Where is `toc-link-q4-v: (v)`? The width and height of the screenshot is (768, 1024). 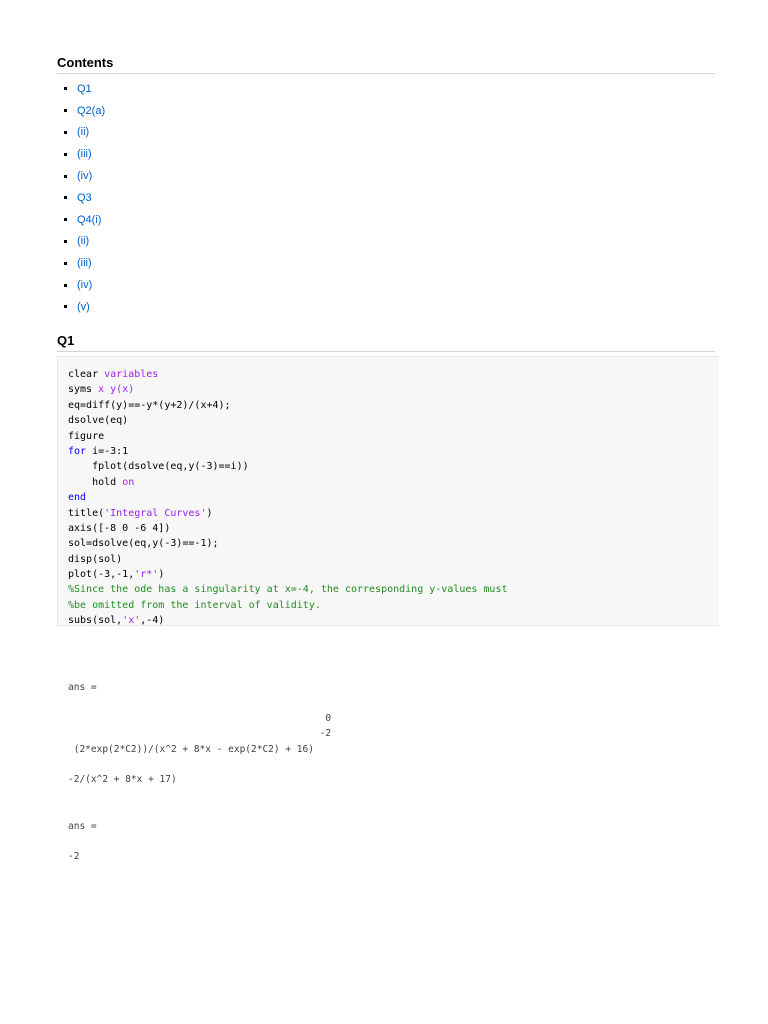
toc-link-q4-v: (v) is located at coordinates (83, 307).